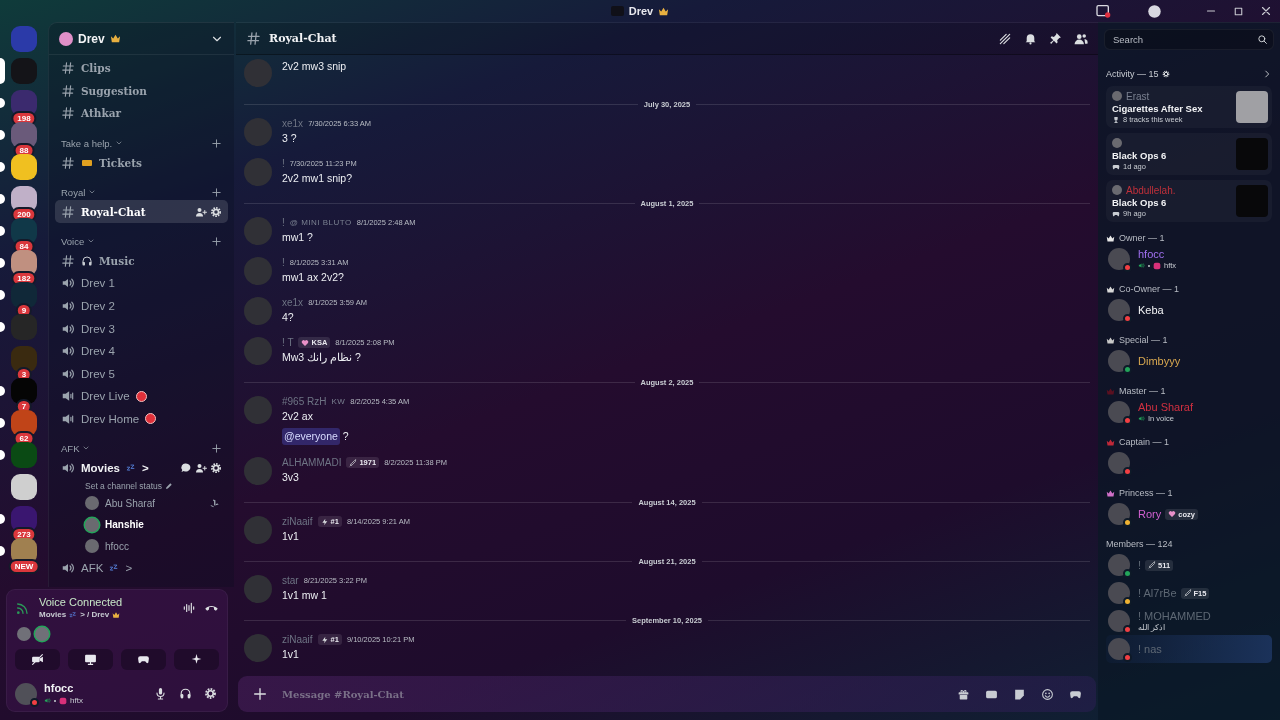 The height and width of the screenshot is (720, 1280). Describe the element at coordinates (141, 396) in the screenshot. I see `channel-item: Drev Live` at that location.